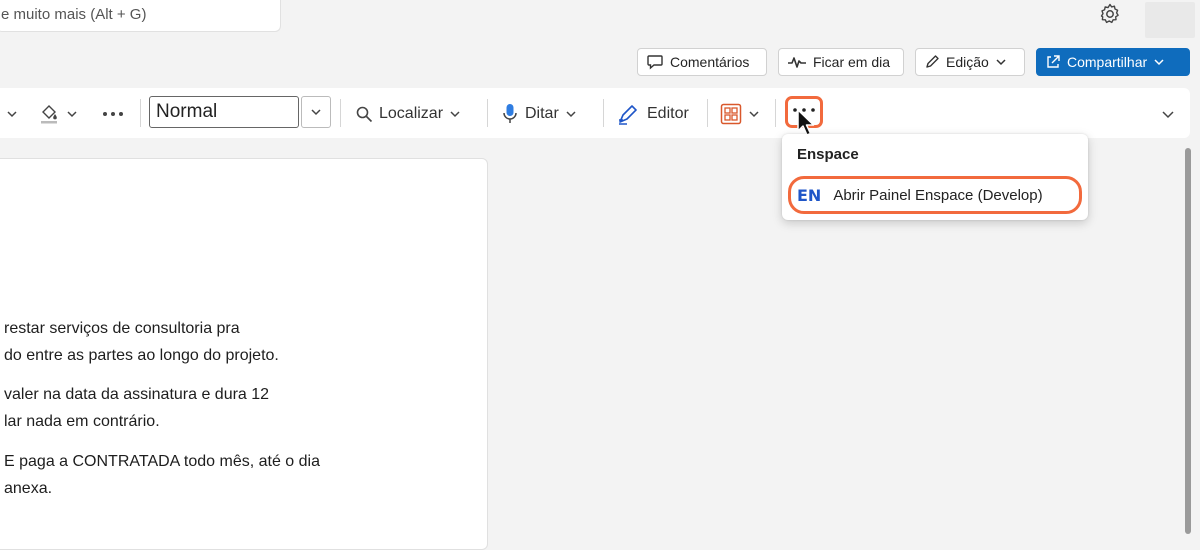 The width and height of the screenshot is (1200, 550). What do you see at coordinates (364, 114) in the screenshot?
I see `search-icon` at bounding box center [364, 114].